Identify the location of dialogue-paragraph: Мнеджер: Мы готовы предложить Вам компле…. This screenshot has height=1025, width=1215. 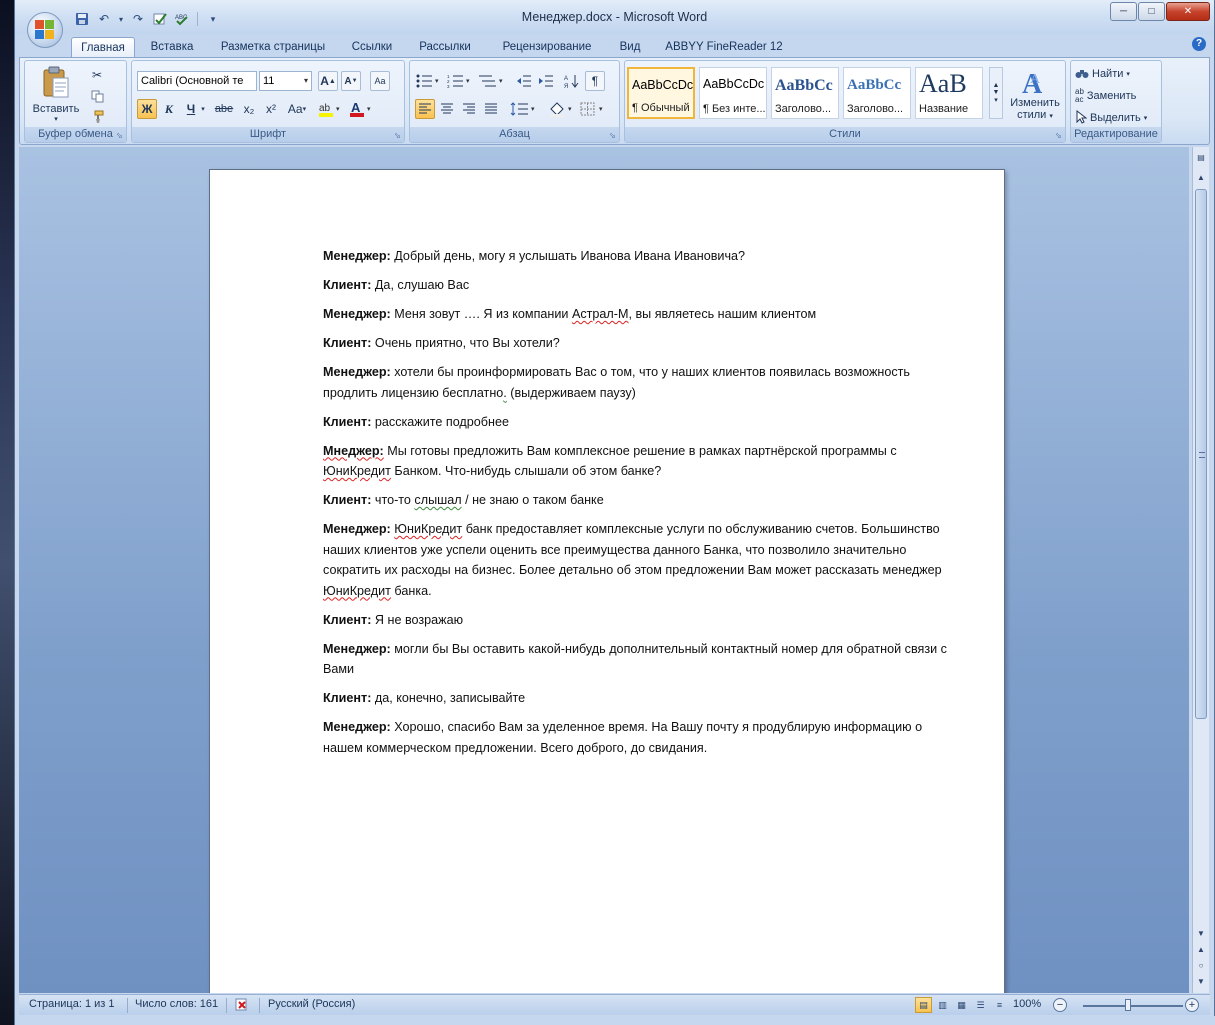
(638, 461).